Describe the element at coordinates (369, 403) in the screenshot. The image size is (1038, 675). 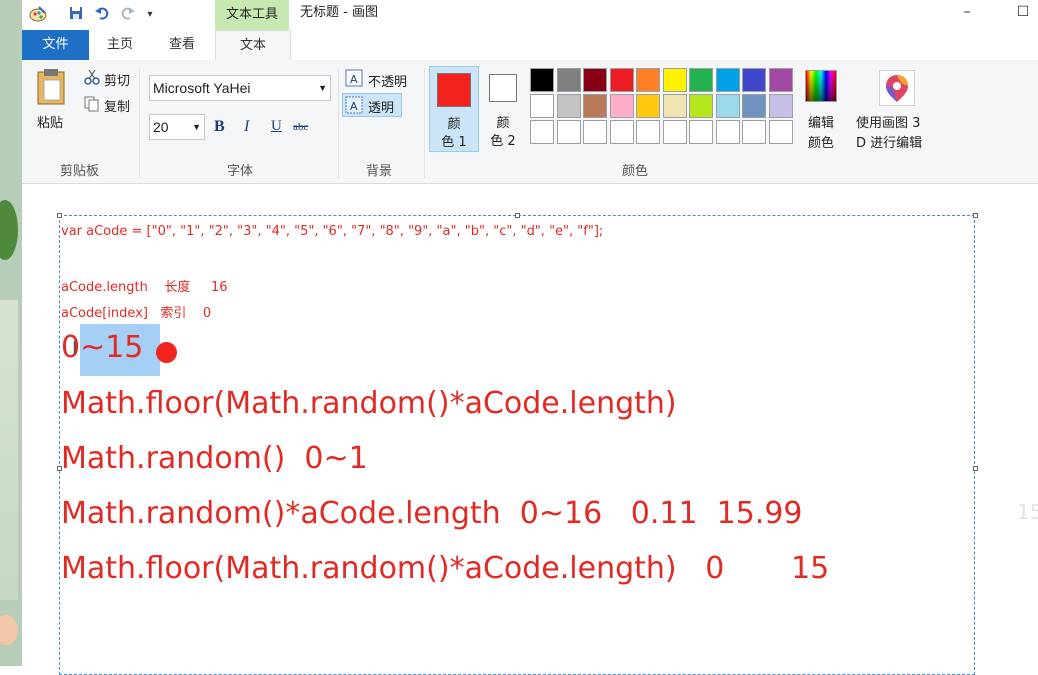
I see `canvas-text-line5: Math.floor(Math.random()*aCode.length)` at that location.